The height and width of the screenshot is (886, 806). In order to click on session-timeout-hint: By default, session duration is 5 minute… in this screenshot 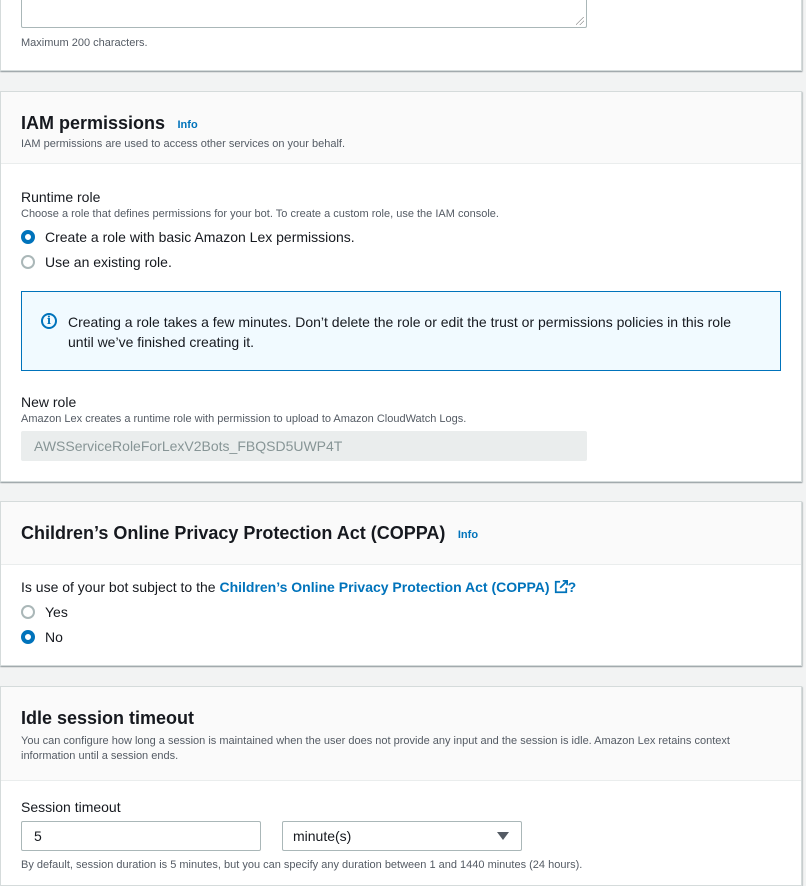, I will do `click(302, 865)`.